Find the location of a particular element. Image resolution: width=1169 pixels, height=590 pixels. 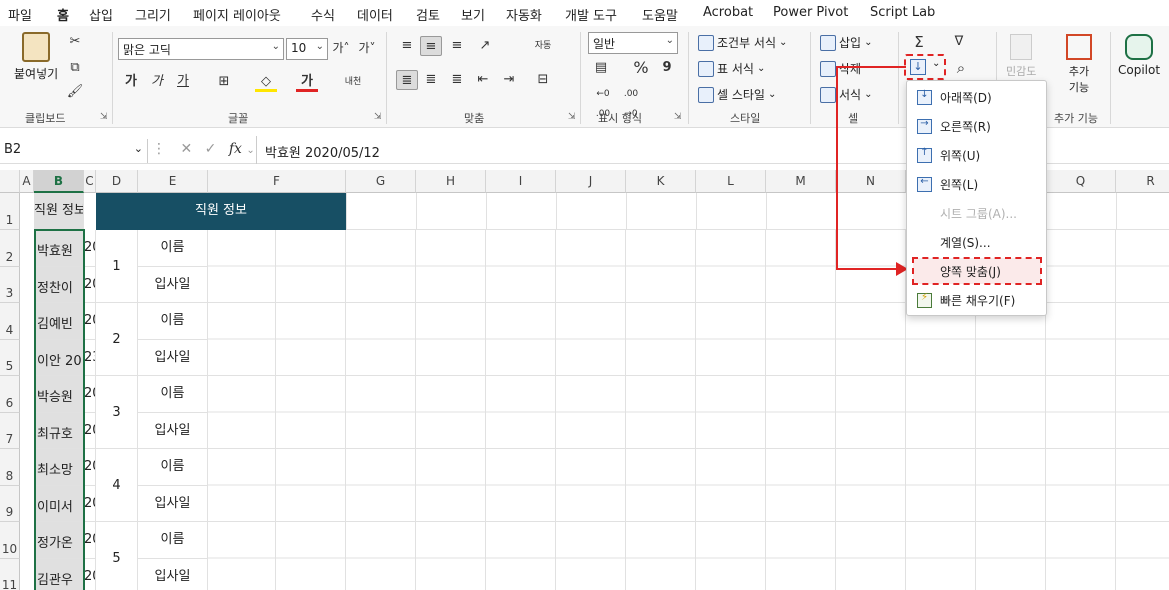

row-header: 4 is located at coordinates (10, 321).